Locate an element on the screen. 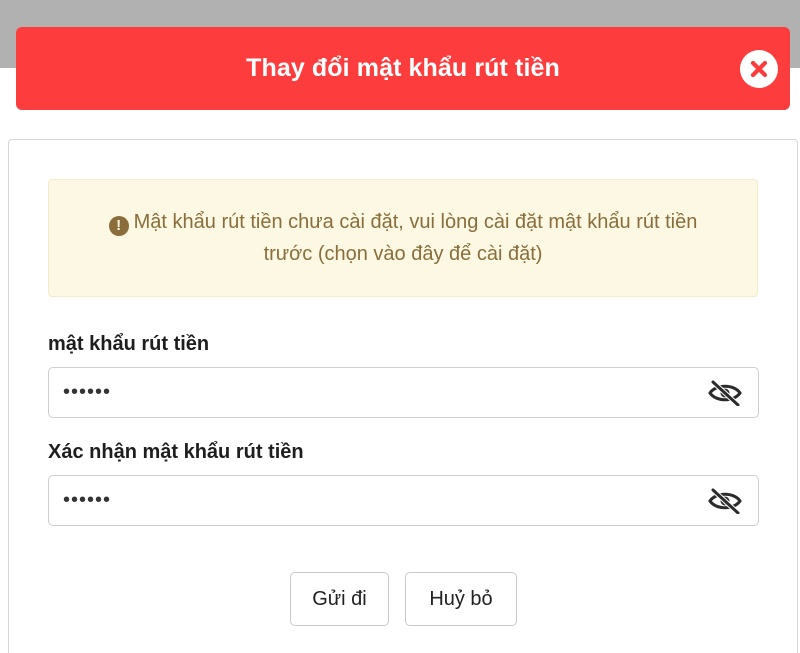 The width and height of the screenshot is (800, 653). password-input is located at coordinates (369, 392).